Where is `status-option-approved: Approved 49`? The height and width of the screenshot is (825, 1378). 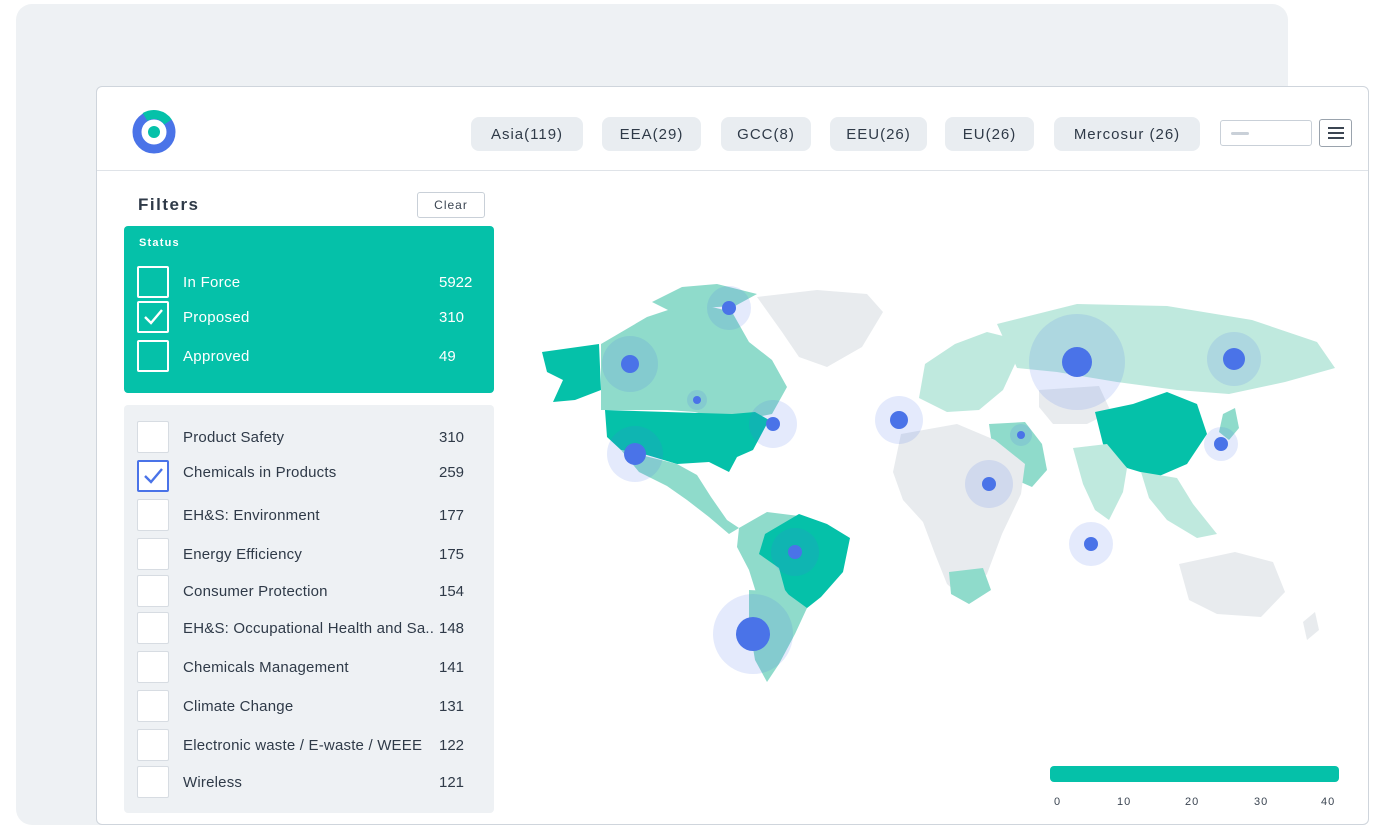
status-option-approved: Approved 49 is located at coordinates (309, 356).